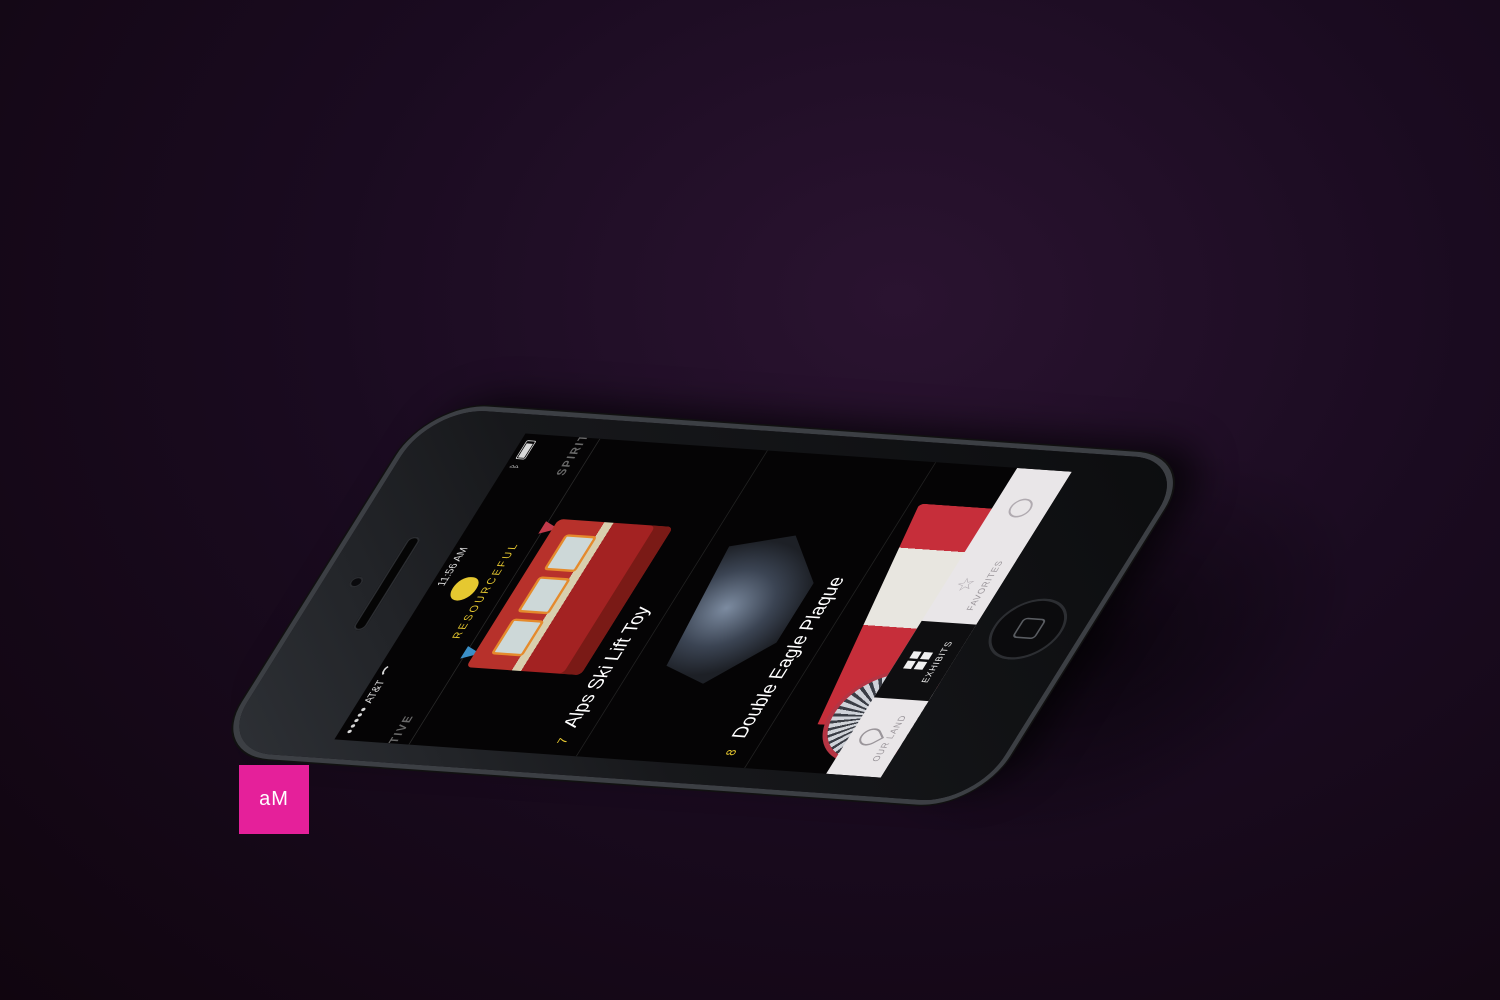 This screenshot has width=1500, height=1000. What do you see at coordinates (356, 582) in the screenshot?
I see `front-camera-icon` at bounding box center [356, 582].